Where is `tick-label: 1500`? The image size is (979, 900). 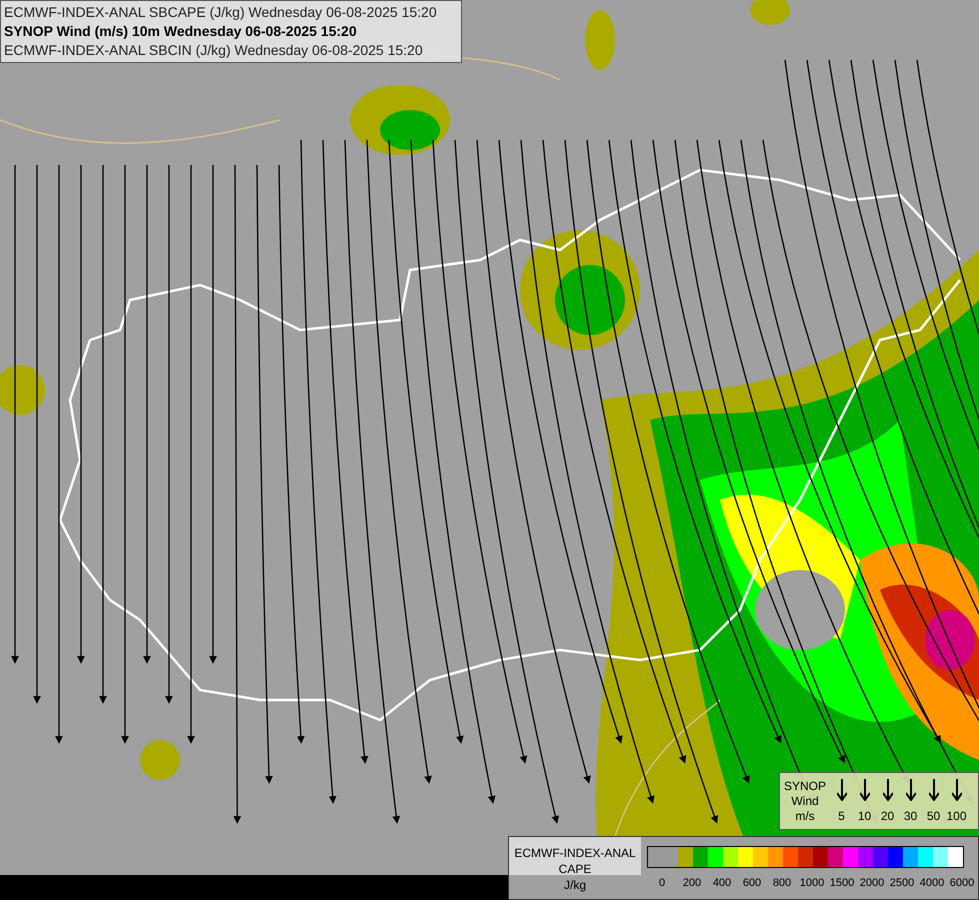 tick-label: 1500 is located at coordinates (842, 883).